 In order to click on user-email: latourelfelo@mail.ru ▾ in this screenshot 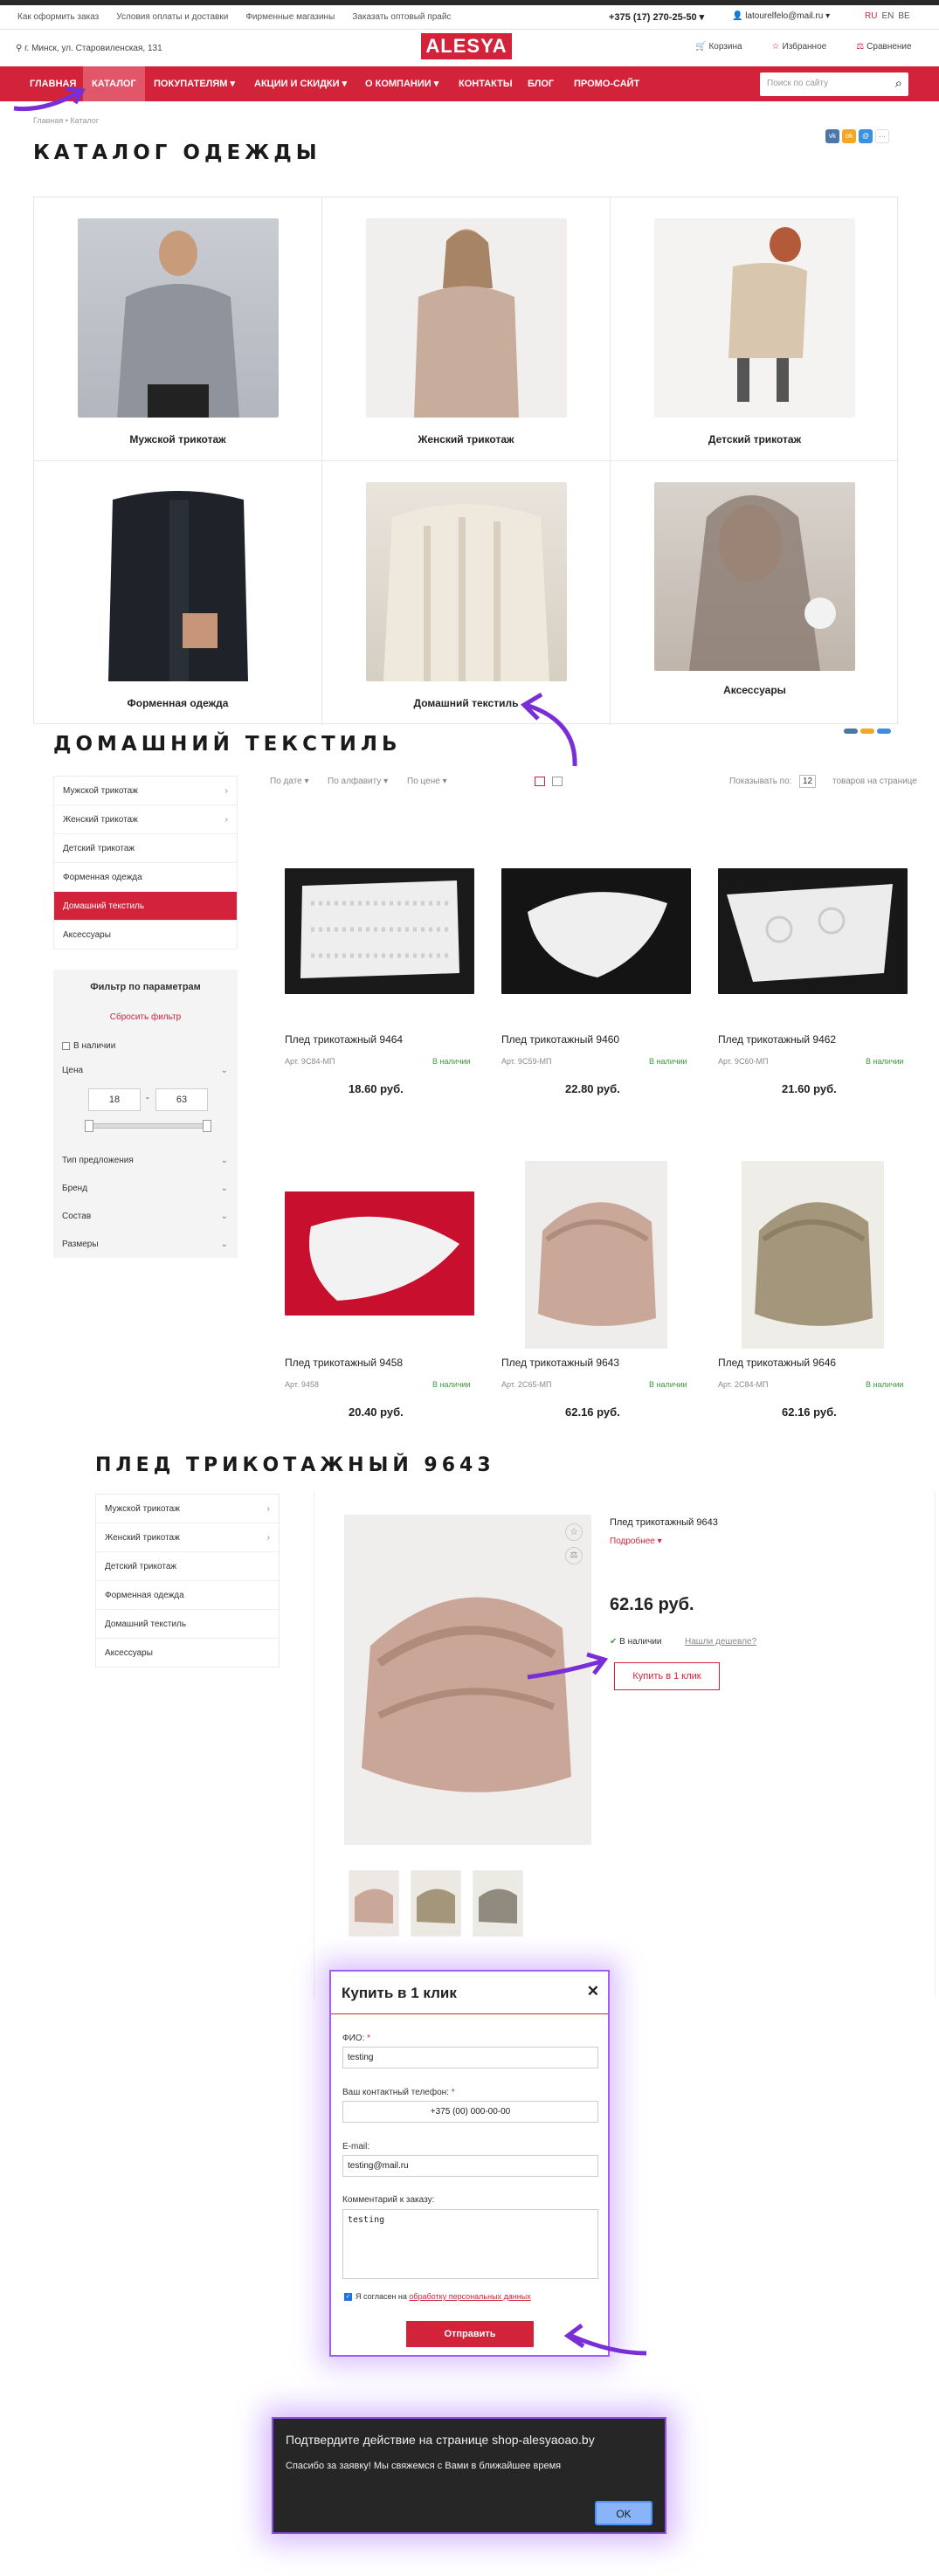, I will do `click(787, 16)`.